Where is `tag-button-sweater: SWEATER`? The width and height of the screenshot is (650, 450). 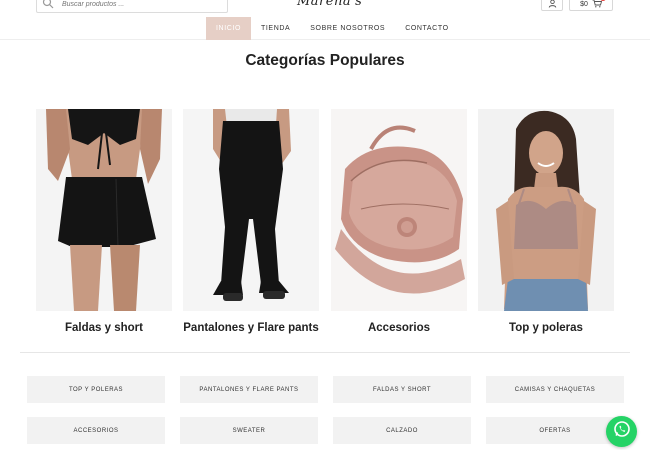 tag-button-sweater: SWEATER is located at coordinates (249, 430).